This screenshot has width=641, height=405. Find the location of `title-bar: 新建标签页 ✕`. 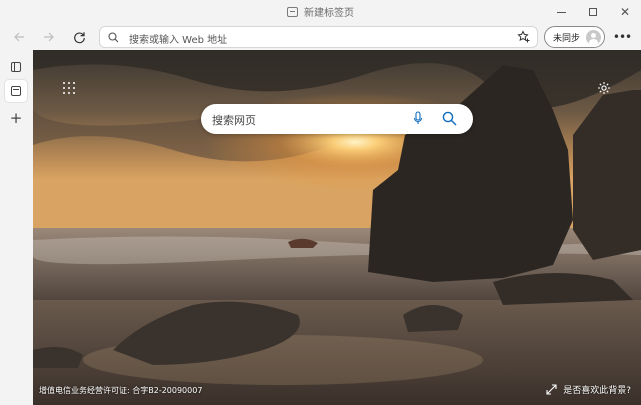

title-bar: 新建标签页 ✕ is located at coordinates (320, 12).